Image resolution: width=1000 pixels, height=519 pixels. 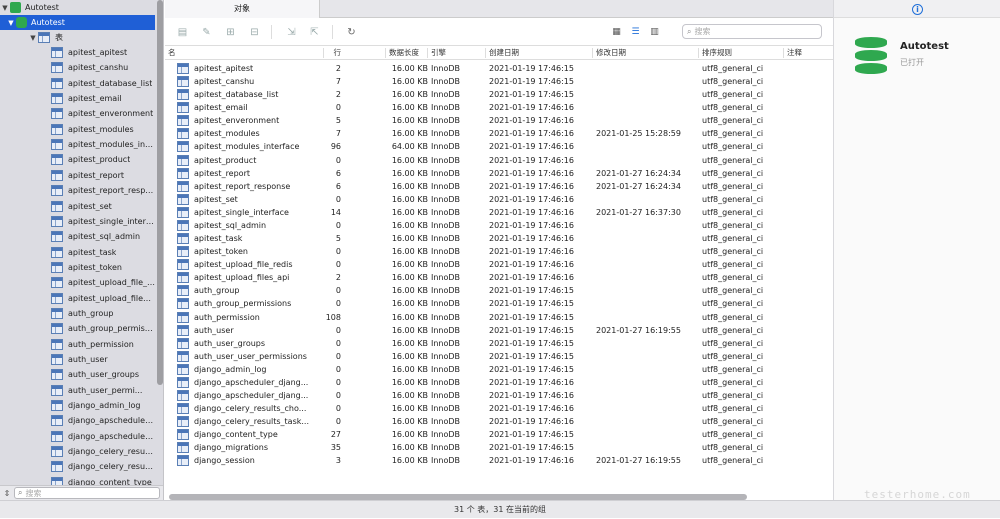 What do you see at coordinates (77, 7) in the screenshot?
I see `tree-connection: ▼ Autotest` at bounding box center [77, 7].